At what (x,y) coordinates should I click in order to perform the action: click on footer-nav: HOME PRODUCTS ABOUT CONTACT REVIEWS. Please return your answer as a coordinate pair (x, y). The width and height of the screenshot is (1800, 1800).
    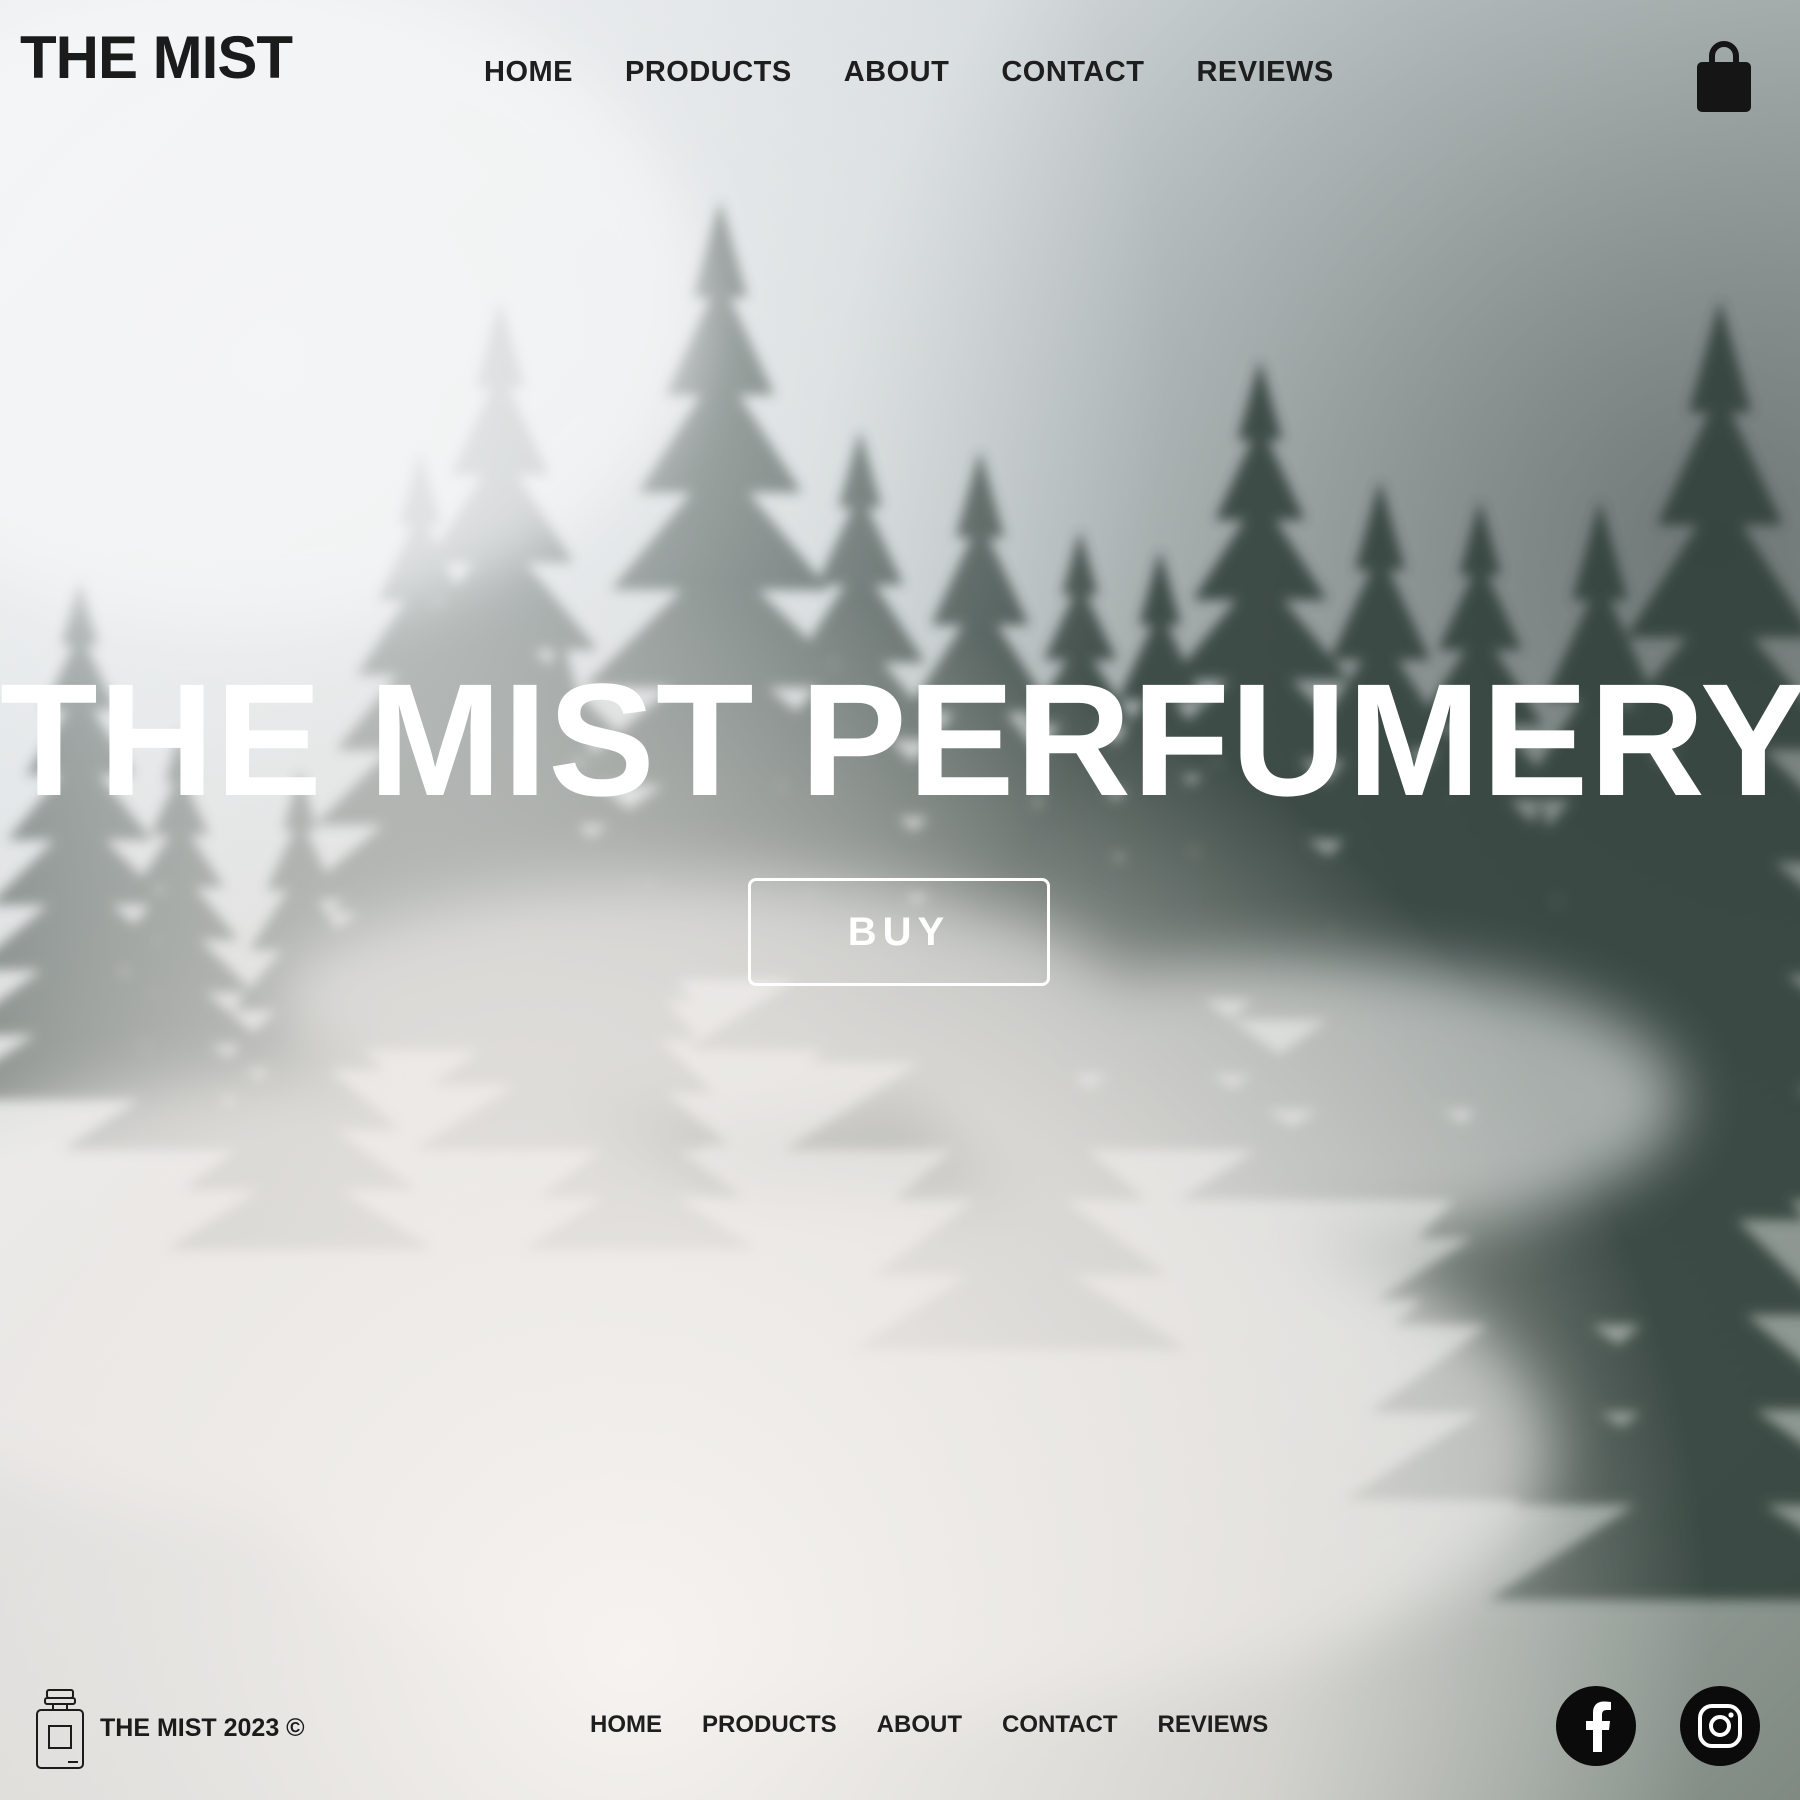
    Looking at the image, I should click on (929, 1725).